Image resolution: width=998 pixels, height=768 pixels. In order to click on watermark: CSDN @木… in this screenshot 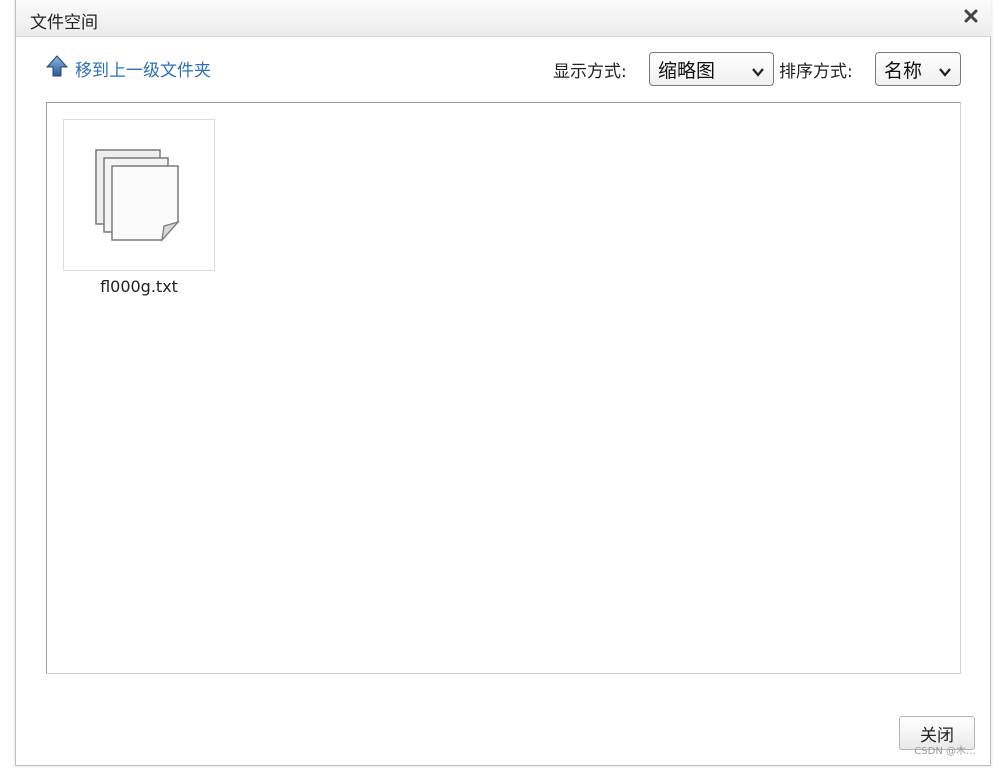, I will do `click(945, 751)`.